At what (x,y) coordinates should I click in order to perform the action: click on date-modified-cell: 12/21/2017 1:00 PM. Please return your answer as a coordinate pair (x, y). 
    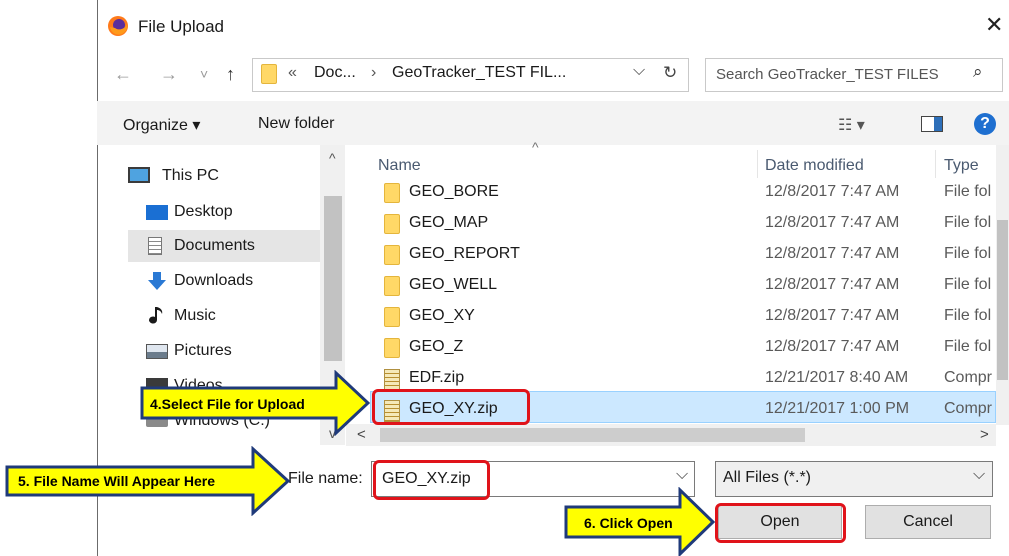
    Looking at the image, I should click on (837, 408).